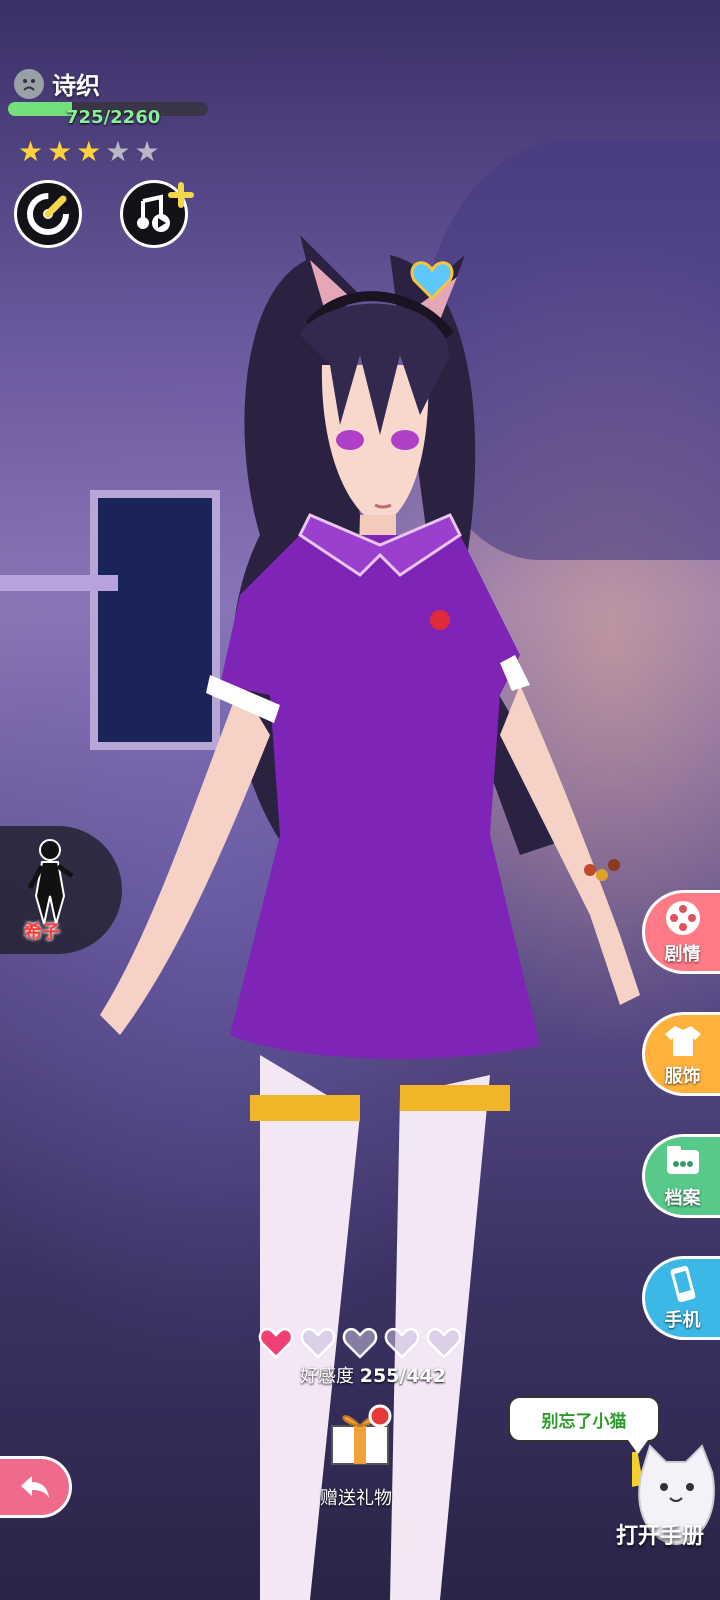 Image resolution: width=720 pixels, height=1600 pixels. Describe the element at coordinates (660, 1534) in the screenshot. I see `open-handbook-label: 打开手册` at that location.